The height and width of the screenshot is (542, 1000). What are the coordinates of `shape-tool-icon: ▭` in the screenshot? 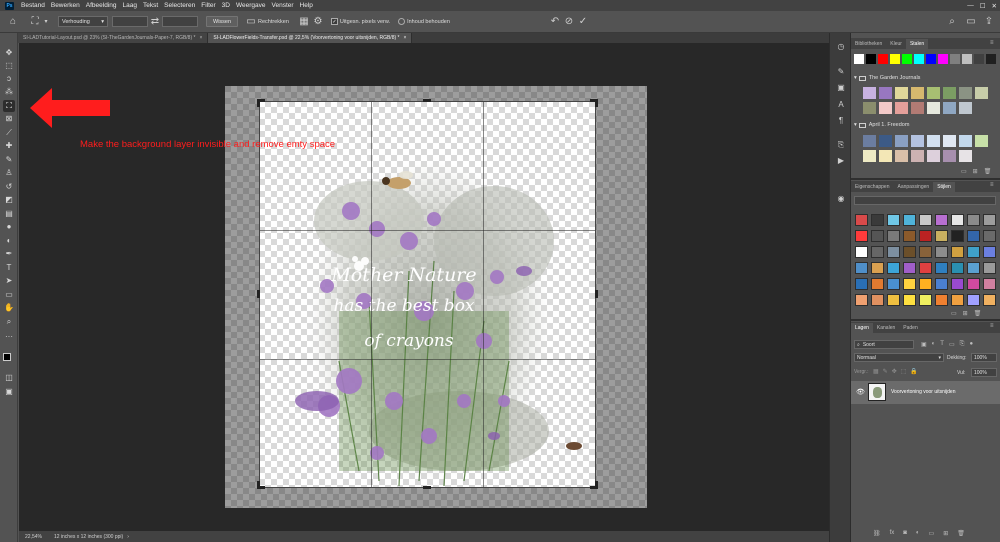 It's located at (9, 295).